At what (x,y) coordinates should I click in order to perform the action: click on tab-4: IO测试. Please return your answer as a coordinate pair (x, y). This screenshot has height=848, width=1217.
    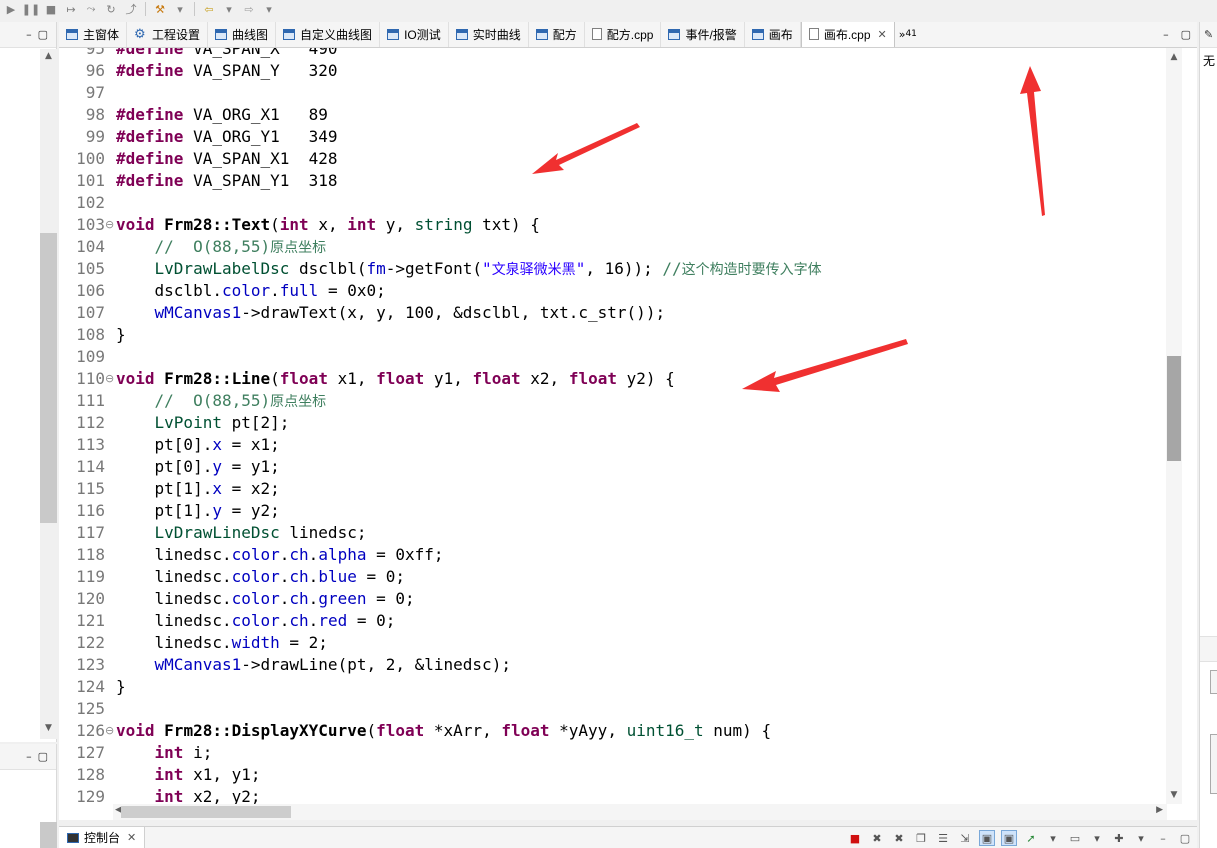
    Looking at the image, I should click on (414, 34).